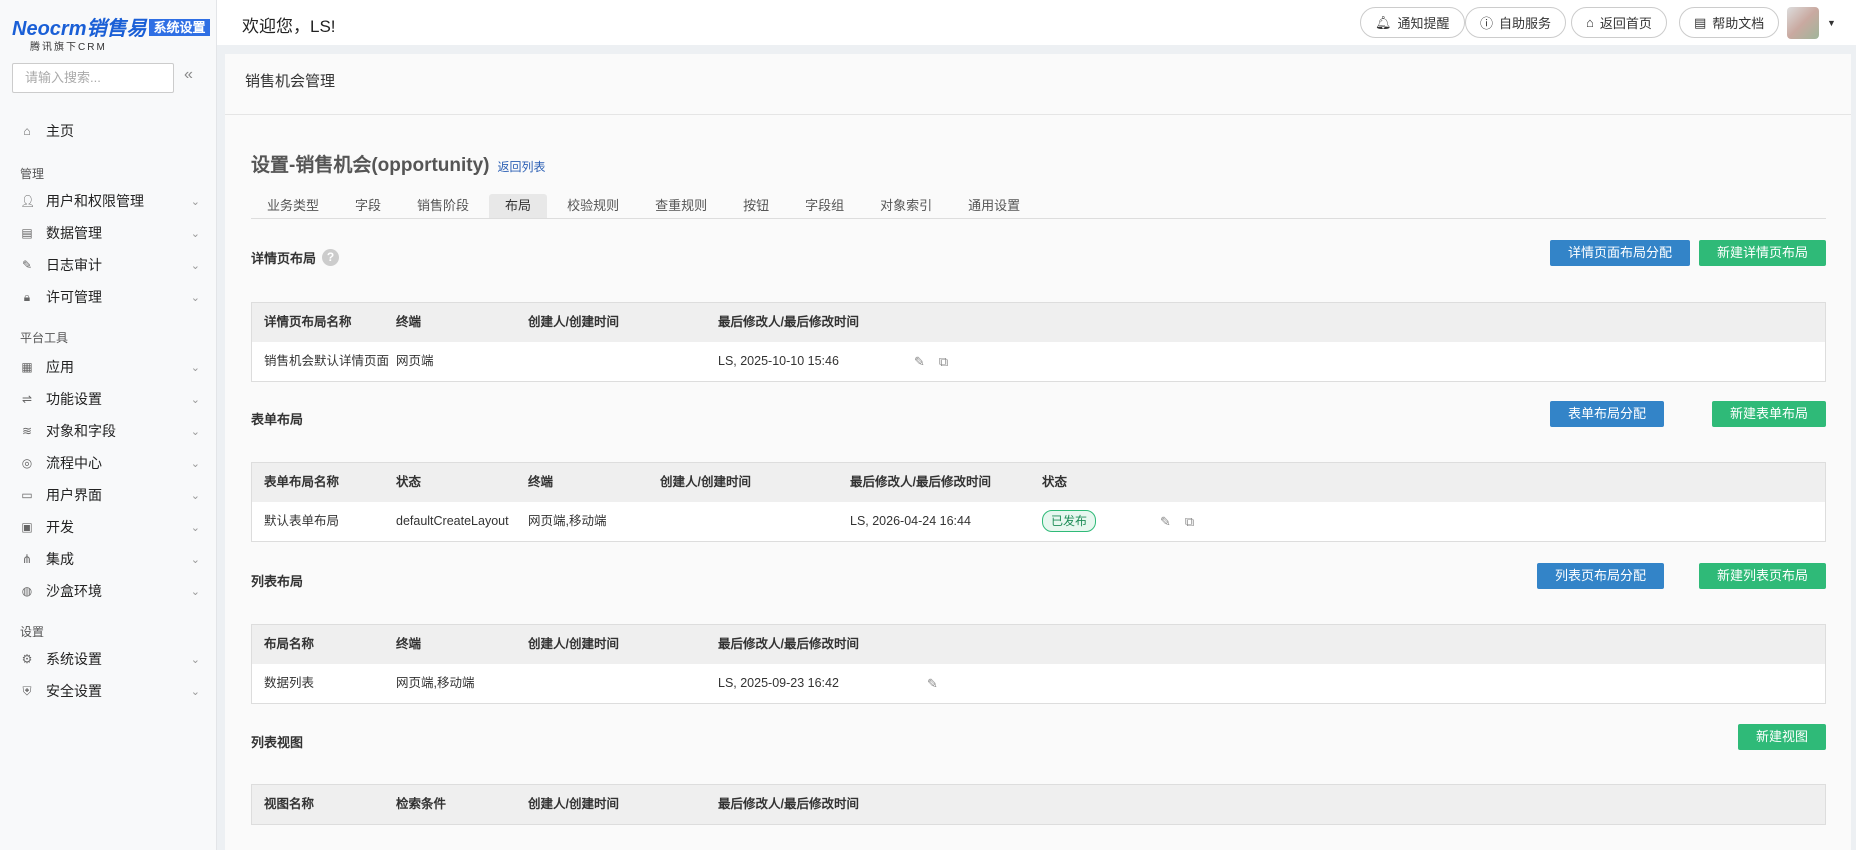 The width and height of the screenshot is (1856, 850). What do you see at coordinates (289, 644) in the screenshot?
I see `column-header: 布局名称` at bounding box center [289, 644].